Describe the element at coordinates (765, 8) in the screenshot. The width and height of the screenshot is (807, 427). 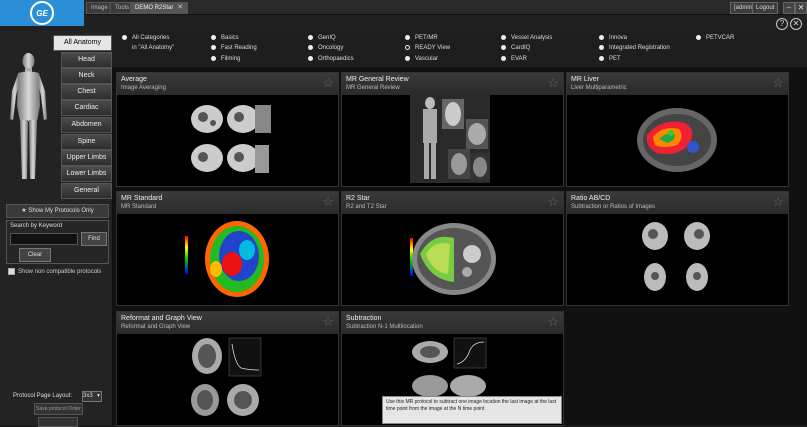
I see `logout-button: Logout` at that location.